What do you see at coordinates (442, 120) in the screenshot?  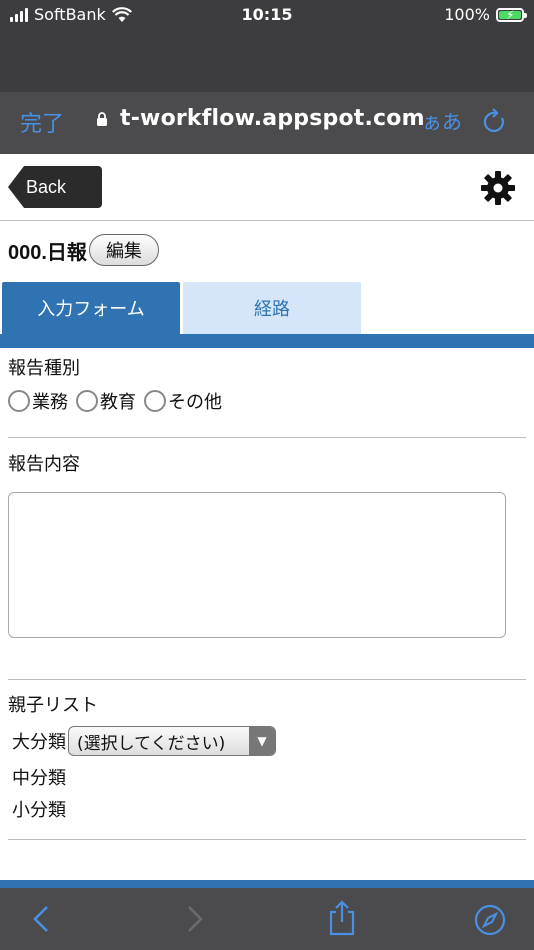 I see `text-size-button: ぁあ` at bounding box center [442, 120].